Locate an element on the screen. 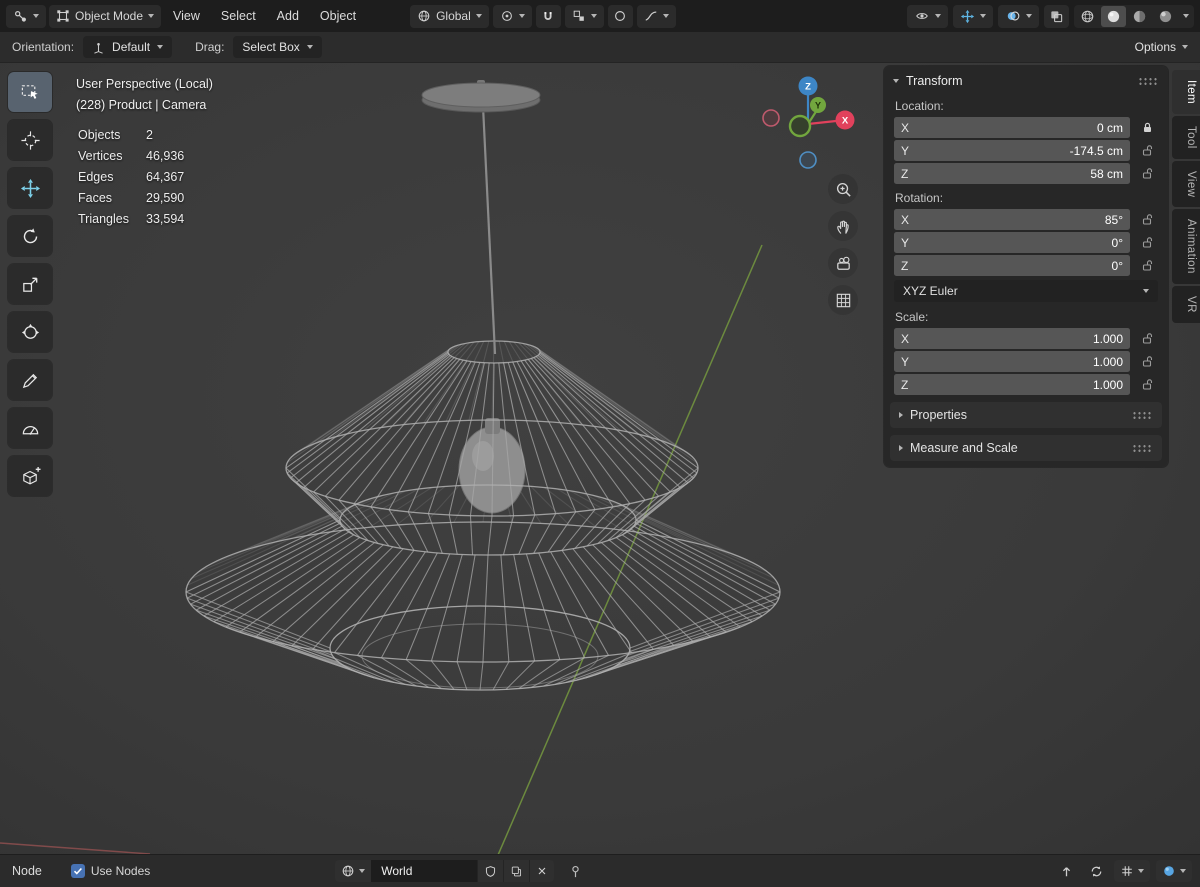 Image resolution: width=1200 pixels, height=887 pixels. falloff-dropdown is located at coordinates (656, 16).